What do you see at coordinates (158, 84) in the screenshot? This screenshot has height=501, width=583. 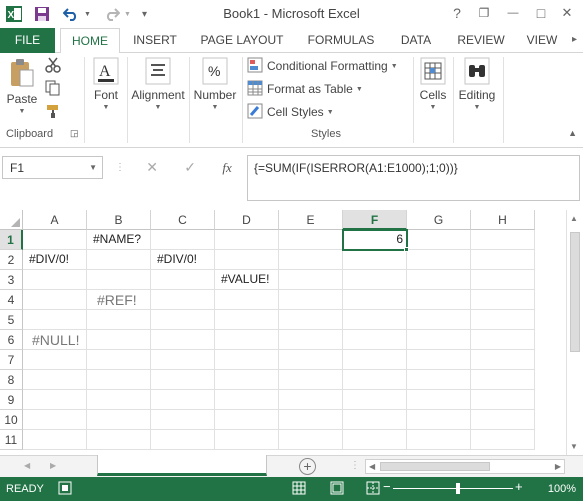 I see `alignment-button: Alignment ▼` at bounding box center [158, 84].